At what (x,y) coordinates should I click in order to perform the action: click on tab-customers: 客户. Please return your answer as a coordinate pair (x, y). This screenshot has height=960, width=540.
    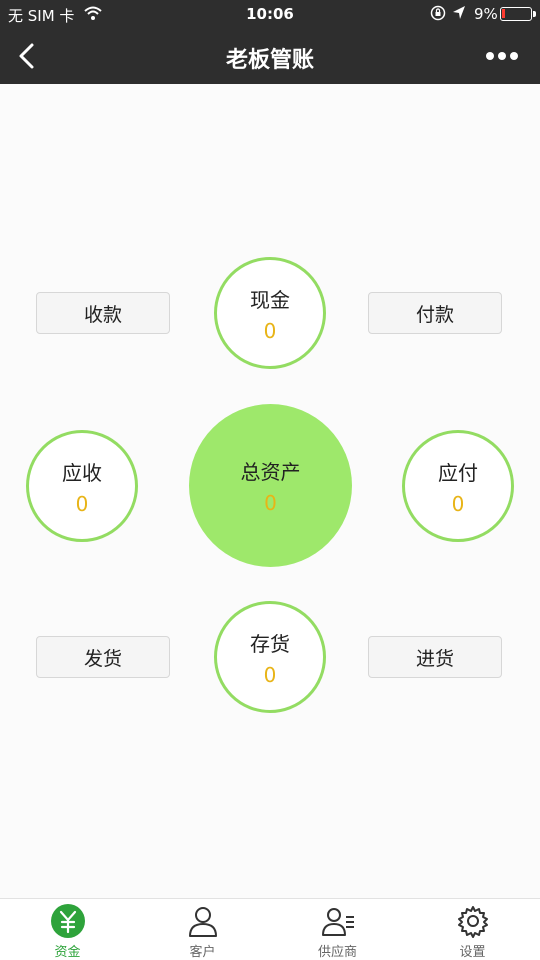
    Looking at the image, I should click on (202, 929).